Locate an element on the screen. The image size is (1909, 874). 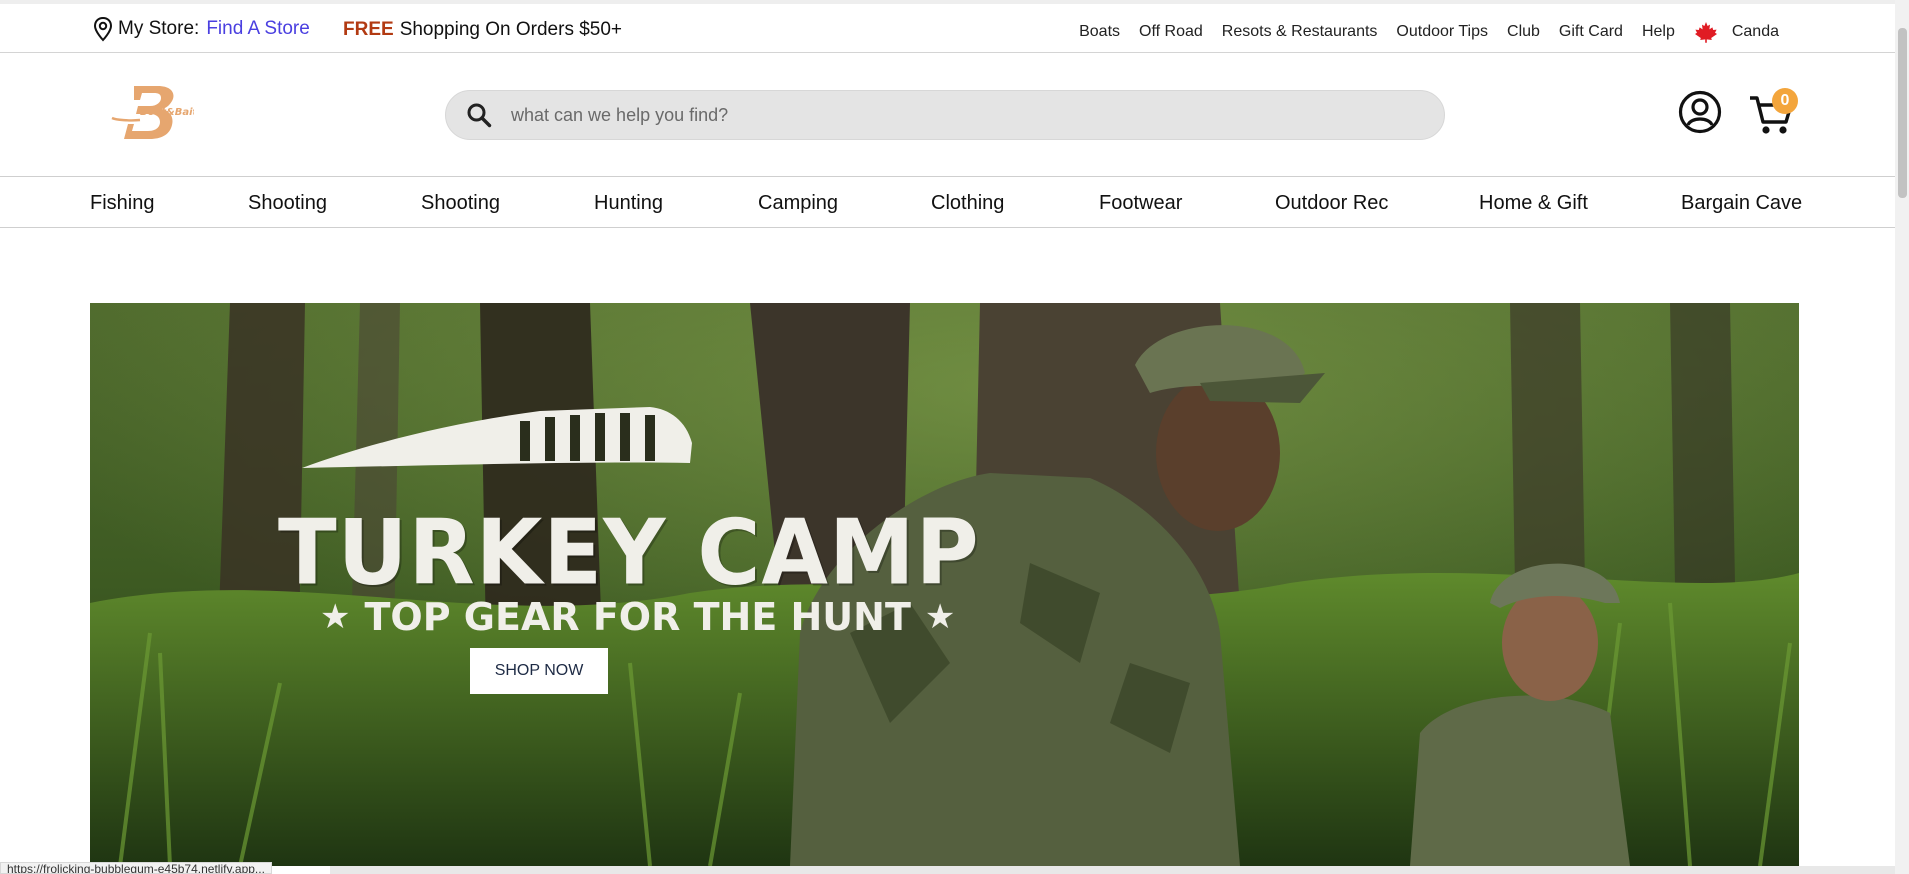
logo-text: Boat&Bait is located at coordinates (167, 112).